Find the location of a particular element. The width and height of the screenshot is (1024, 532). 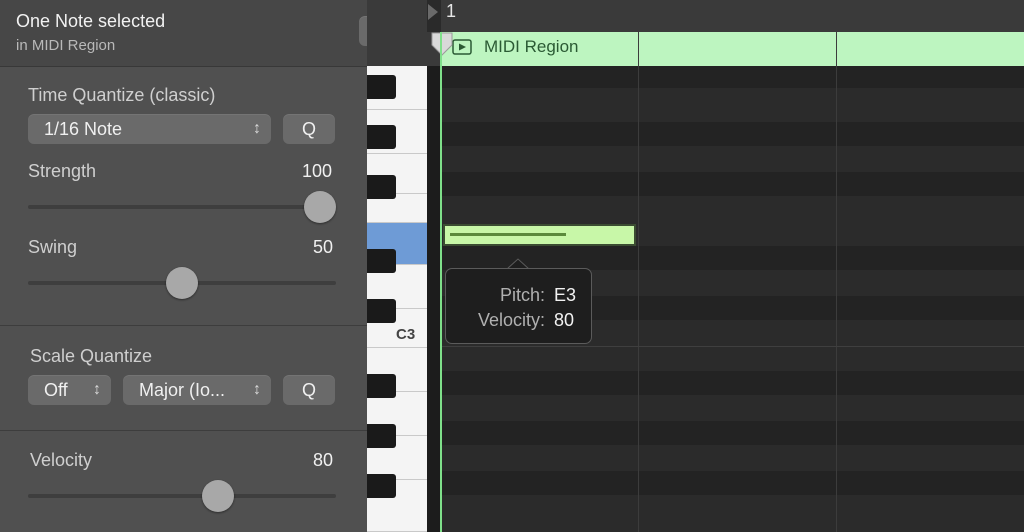

pitch-value: E3 is located at coordinates (565, 295).